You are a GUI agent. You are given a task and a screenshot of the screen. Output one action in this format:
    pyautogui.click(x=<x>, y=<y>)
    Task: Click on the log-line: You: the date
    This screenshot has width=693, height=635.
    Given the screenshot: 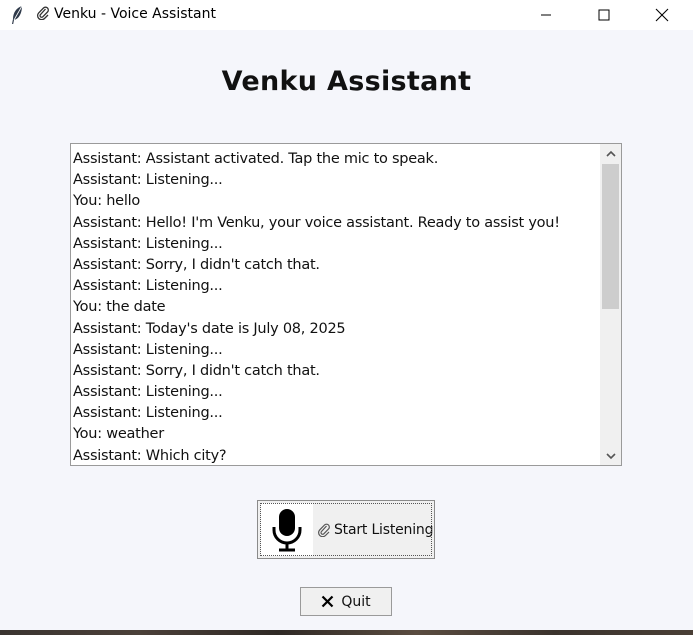 What is the action you would take?
    pyautogui.click(x=119, y=307)
    